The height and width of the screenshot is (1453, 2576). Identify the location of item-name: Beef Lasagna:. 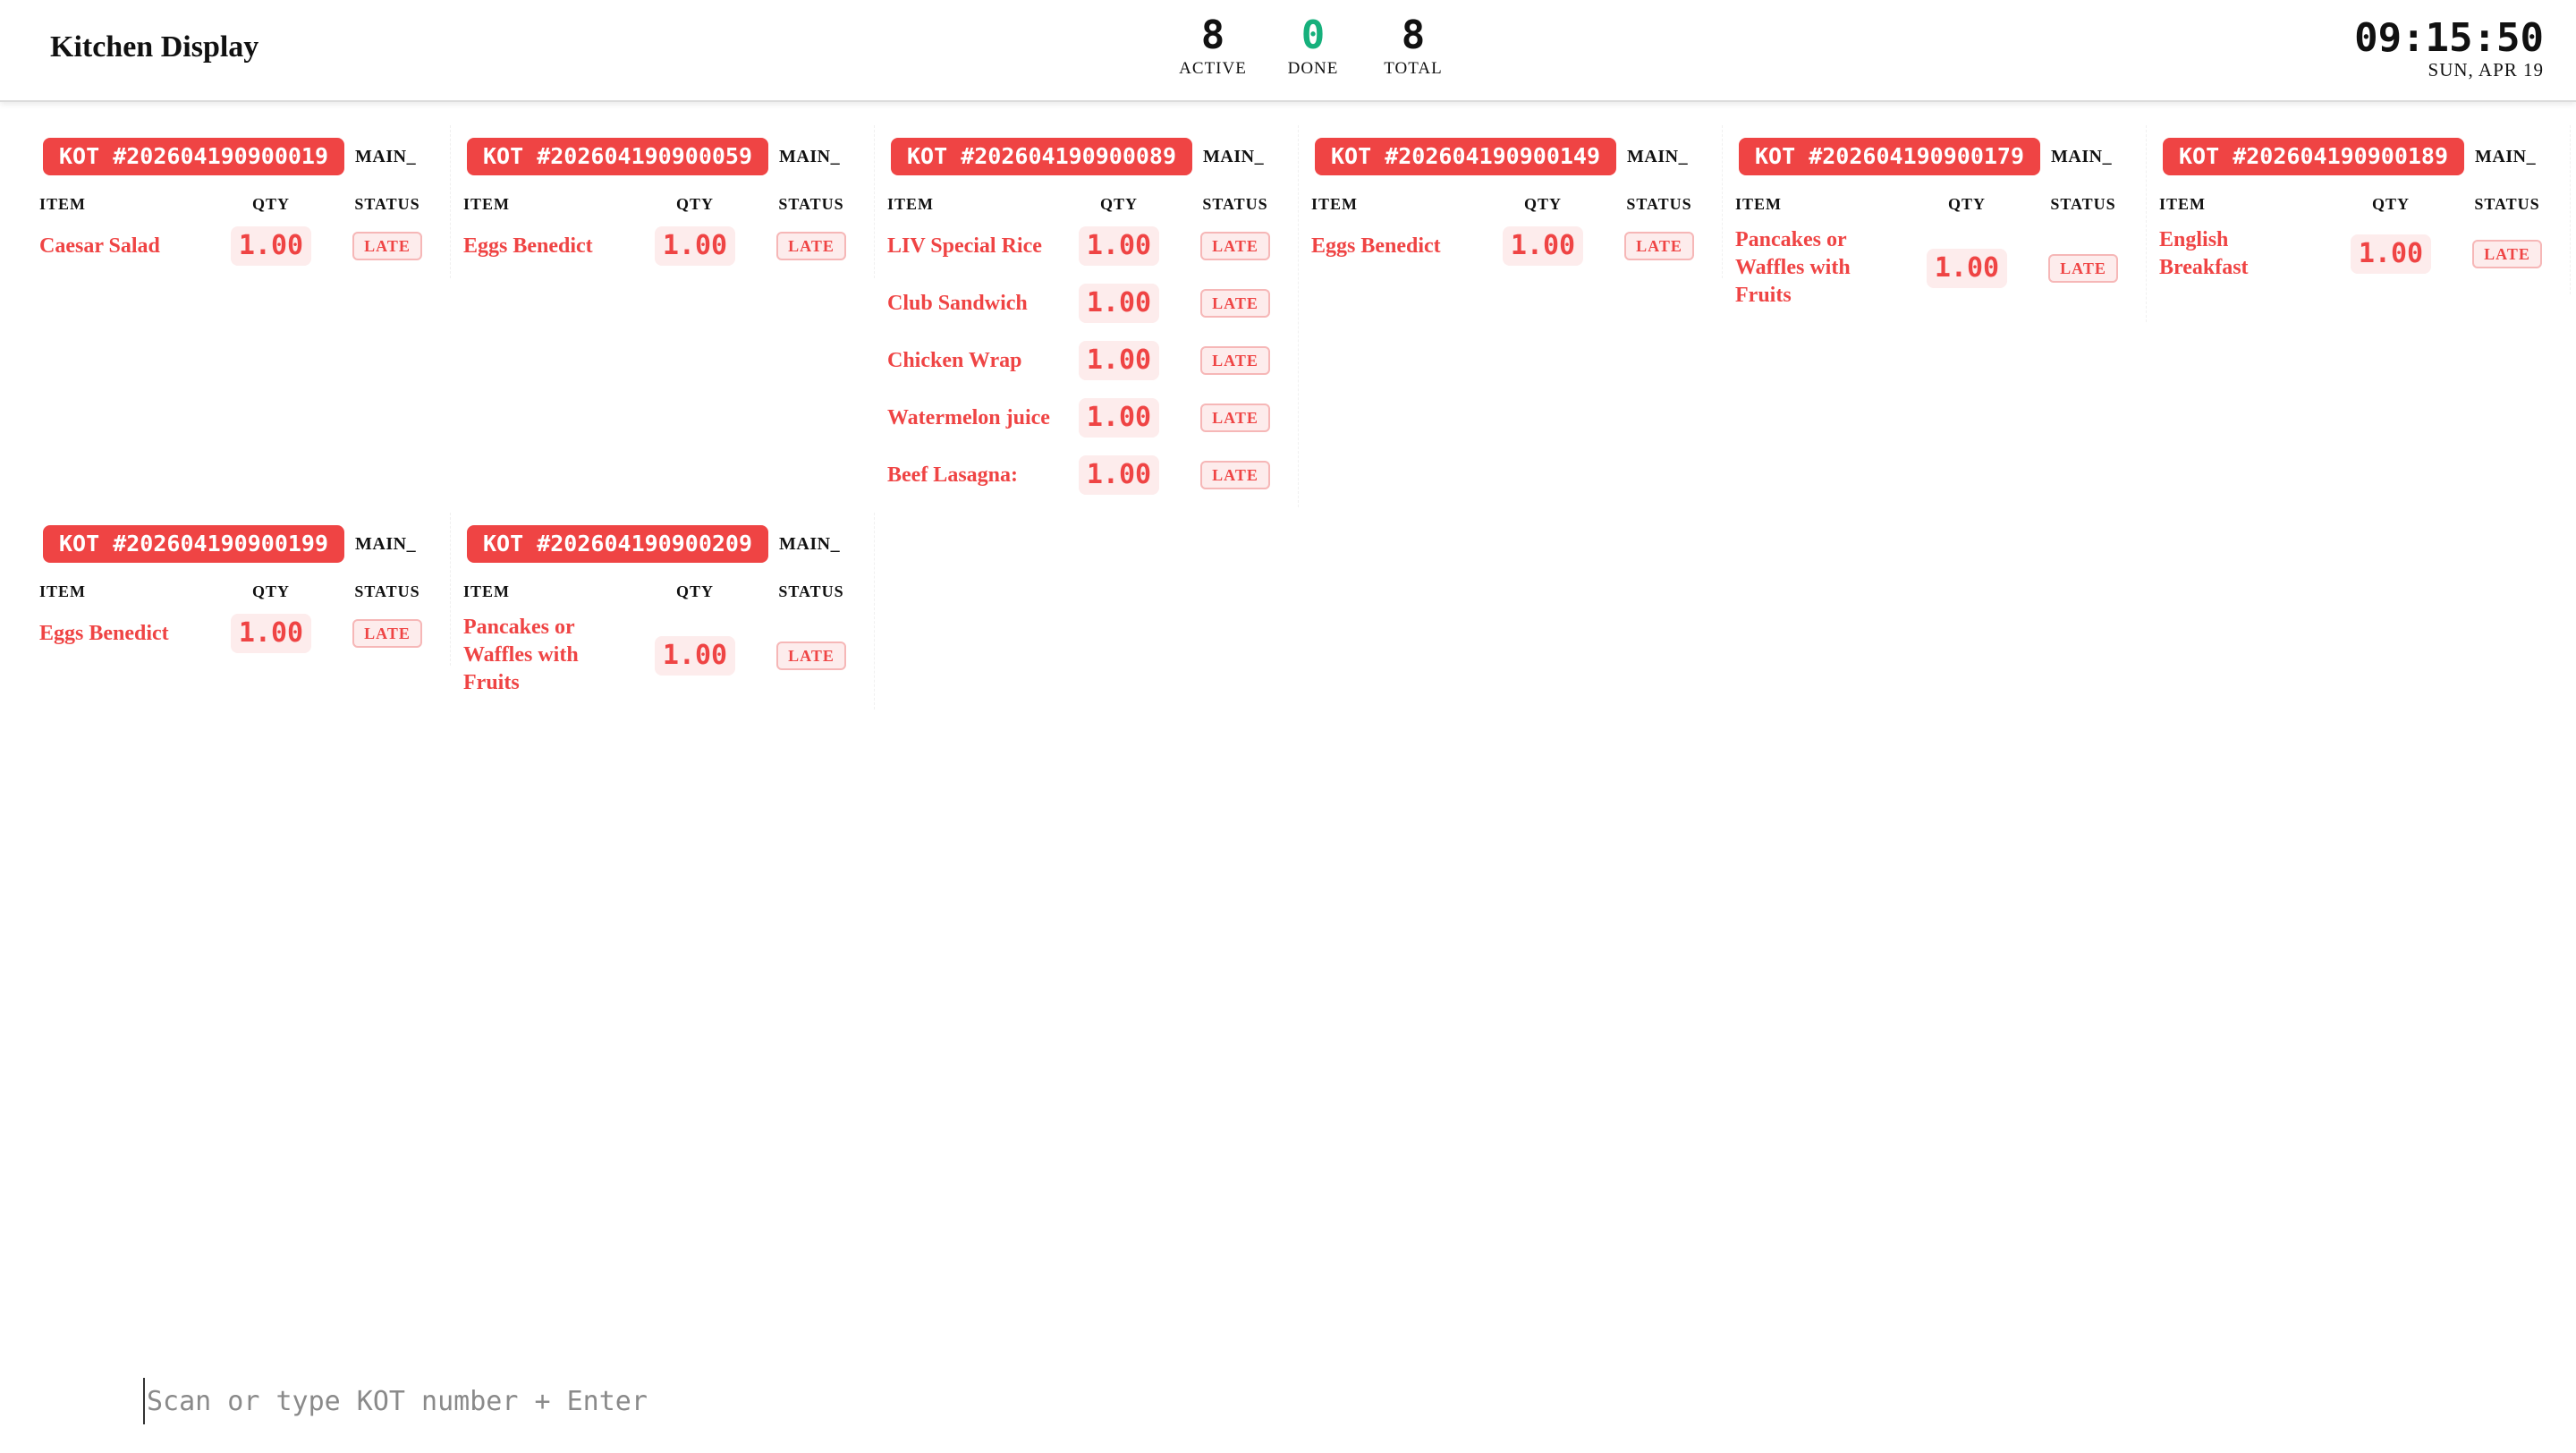
(952, 475).